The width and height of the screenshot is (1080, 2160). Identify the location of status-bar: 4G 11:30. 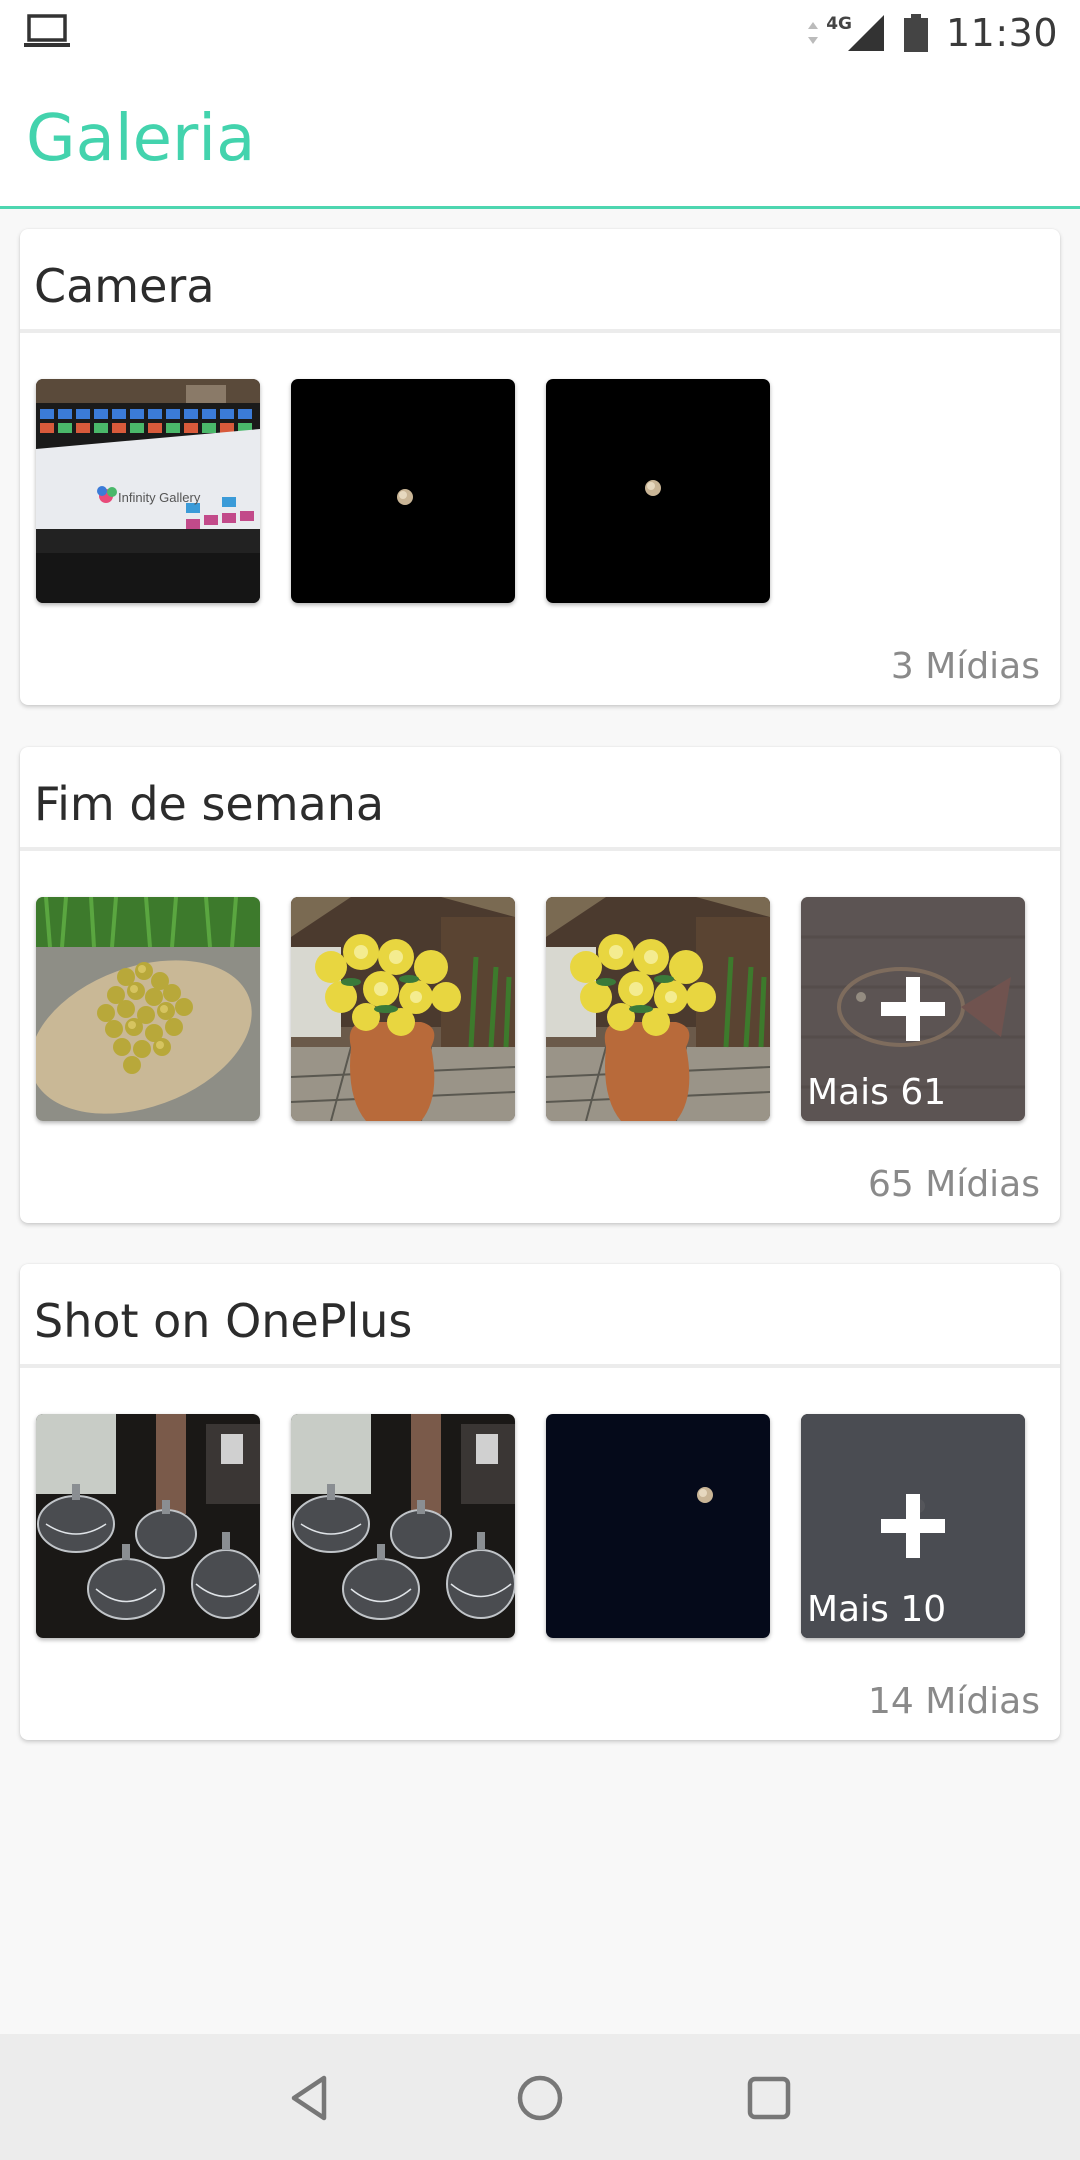
(540, 33).